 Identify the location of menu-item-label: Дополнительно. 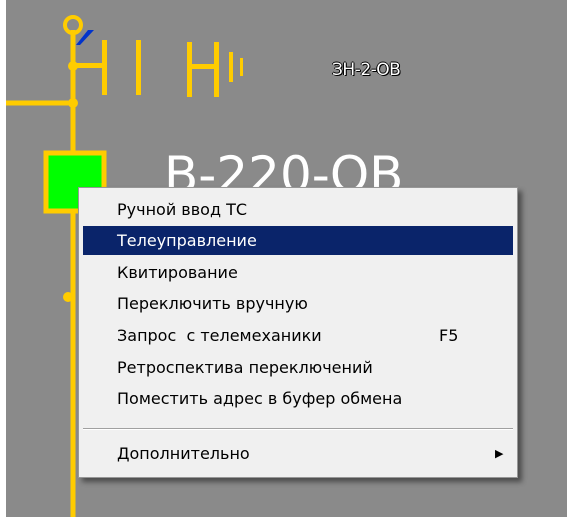
(183, 453).